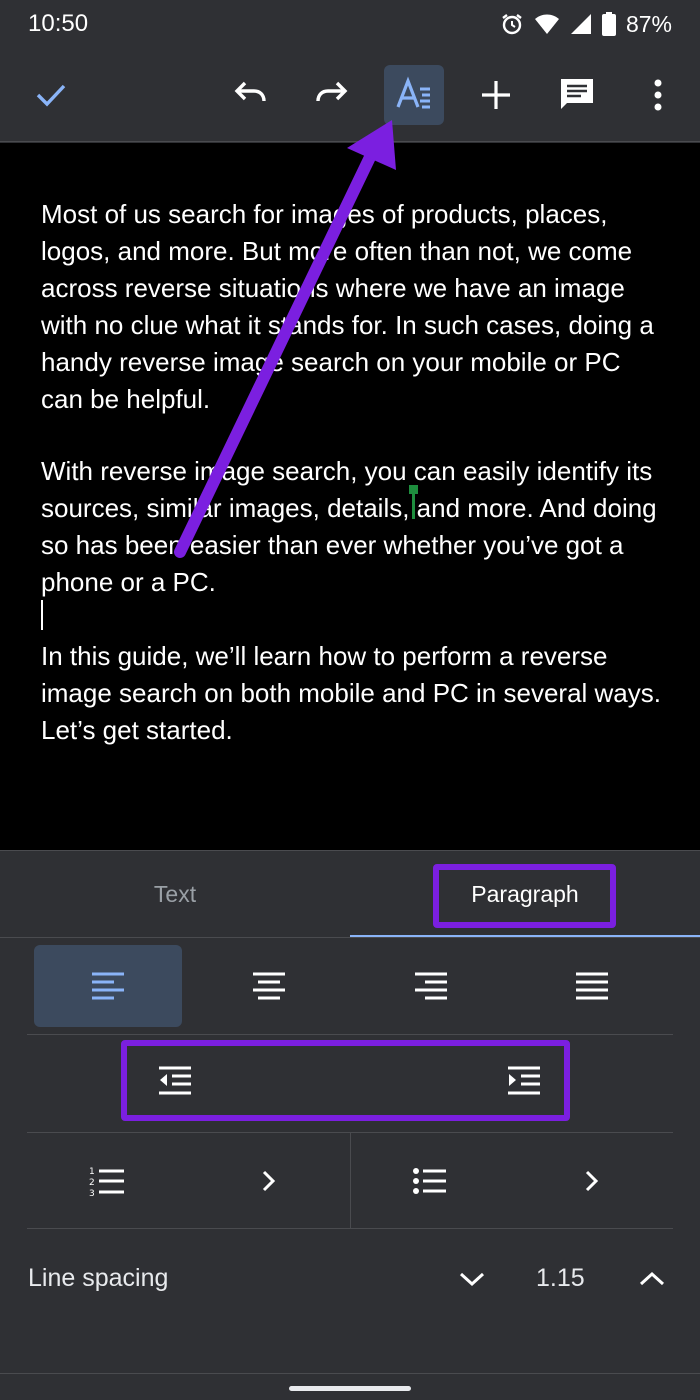 The height and width of the screenshot is (1400, 700). I want to click on alarm-icon, so click(512, 24).